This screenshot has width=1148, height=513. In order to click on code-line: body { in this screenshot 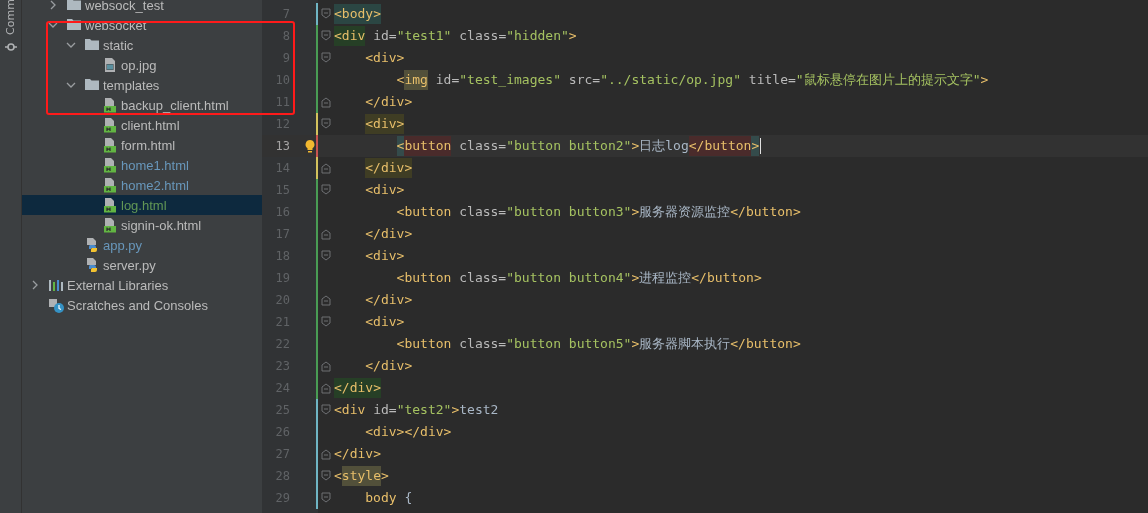, I will do `click(388, 498)`.